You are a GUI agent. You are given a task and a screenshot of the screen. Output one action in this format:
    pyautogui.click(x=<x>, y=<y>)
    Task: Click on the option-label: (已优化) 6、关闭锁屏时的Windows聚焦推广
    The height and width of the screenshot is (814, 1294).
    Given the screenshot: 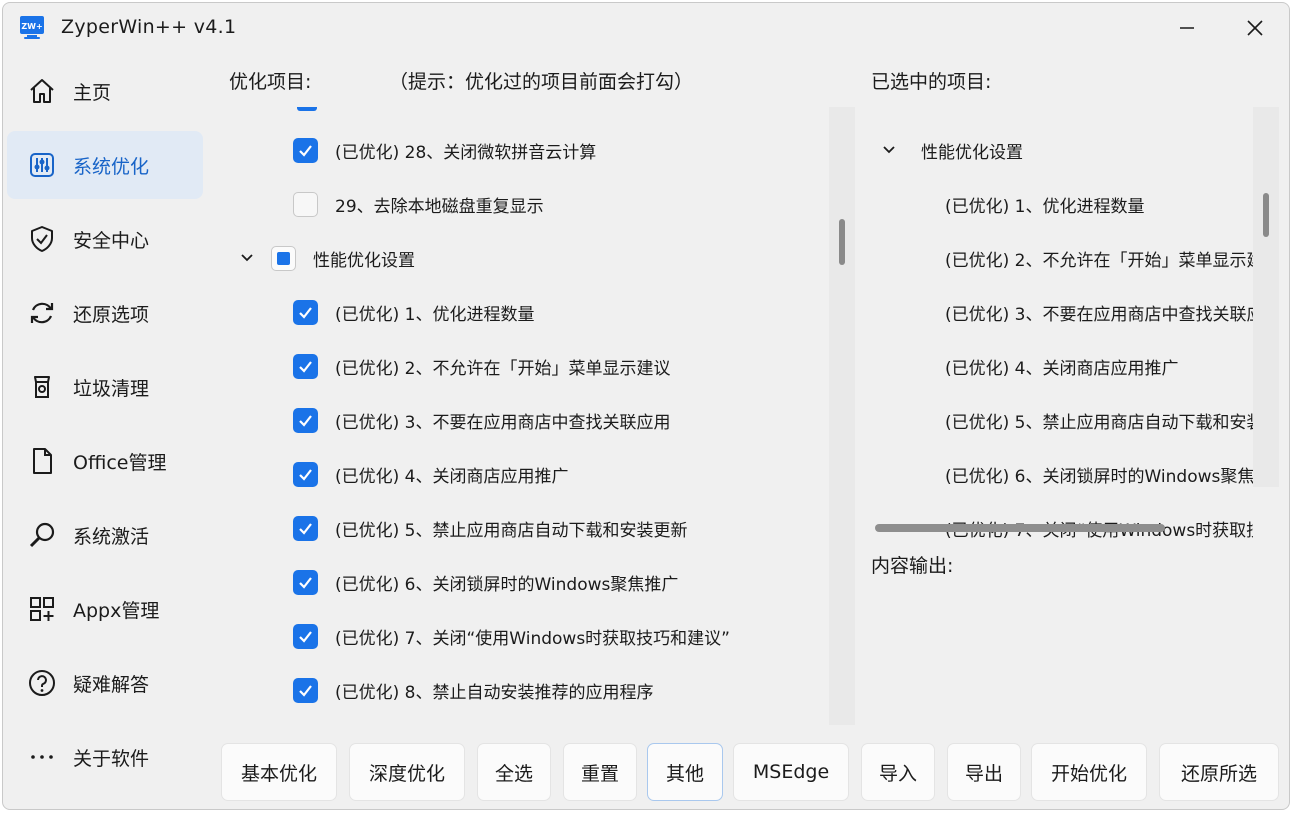 What is the action you would take?
    pyautogui.click(x=507, y=584)
    